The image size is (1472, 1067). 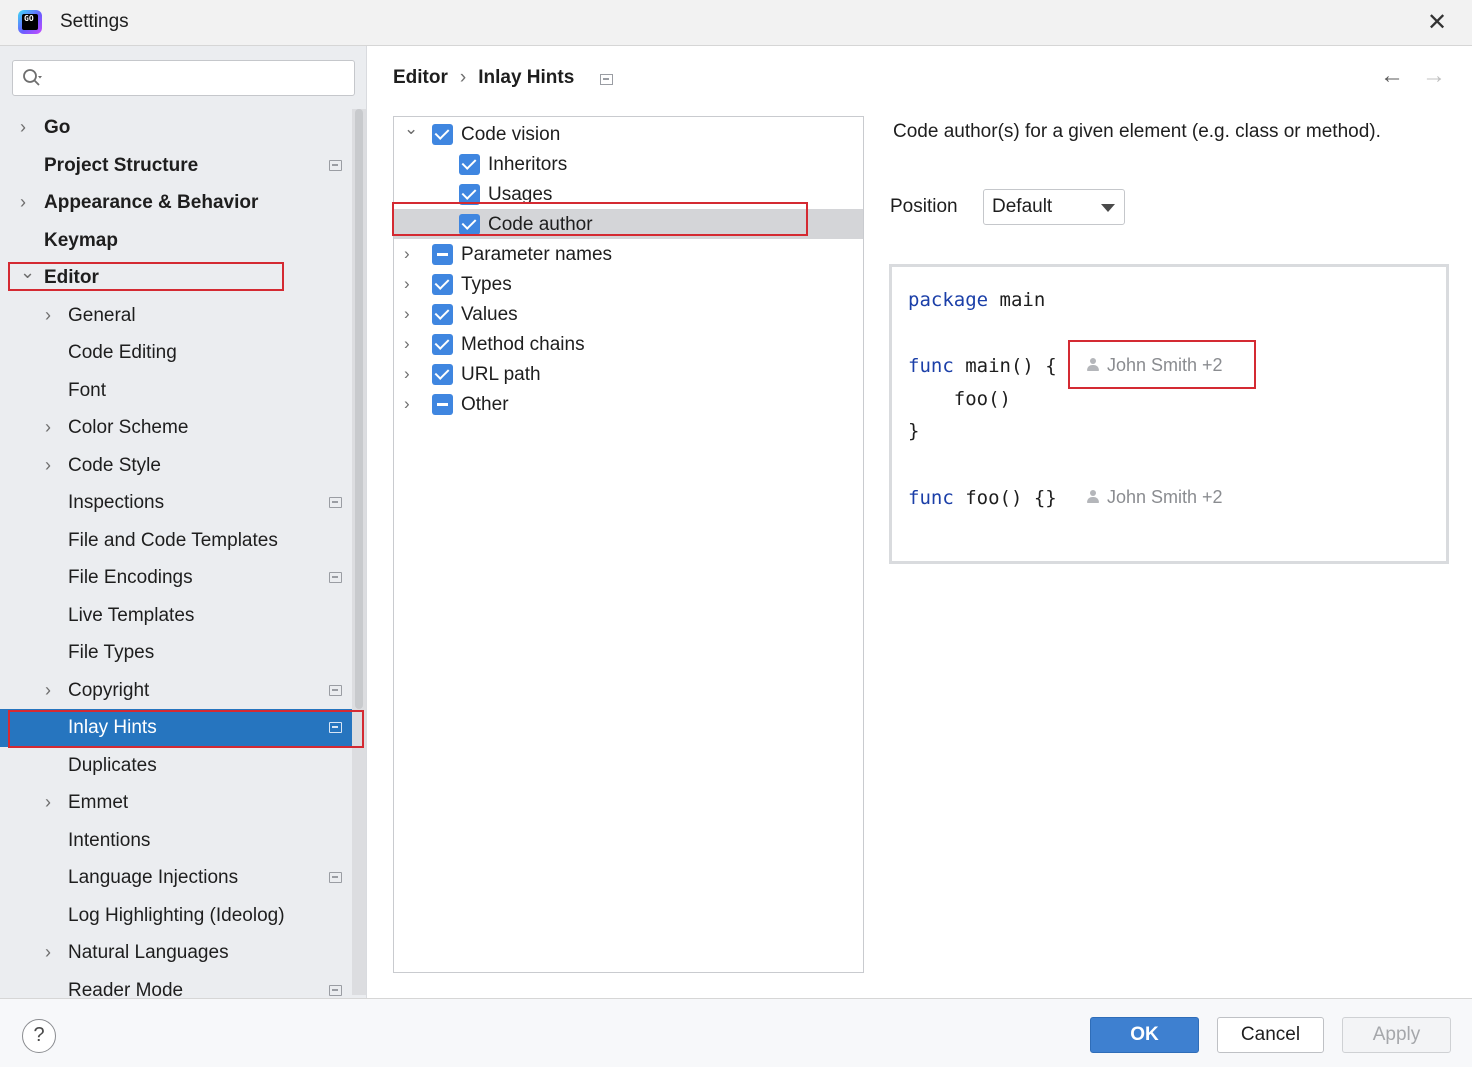 What do you see at coordinates (736, 1032) in the screenshot?
I see `dialog-footer: ? OK Cancel Apply` at bounding box center [736, 1032].